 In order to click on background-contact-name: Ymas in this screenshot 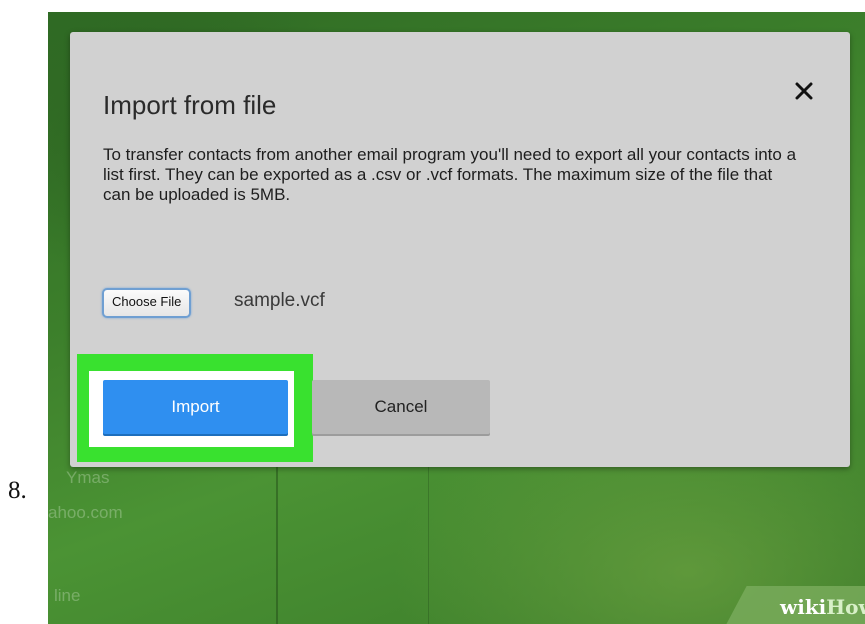, I will do `click(88, 477)`.